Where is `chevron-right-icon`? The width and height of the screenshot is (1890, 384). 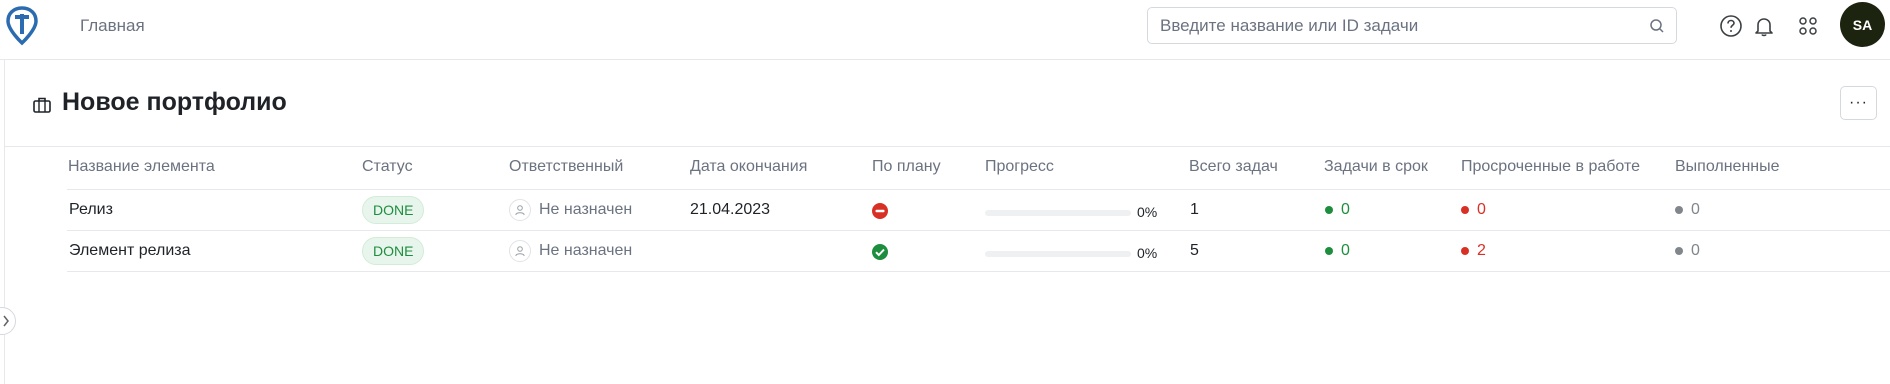
chevron-right-icon is located at coordinates (6, 321).